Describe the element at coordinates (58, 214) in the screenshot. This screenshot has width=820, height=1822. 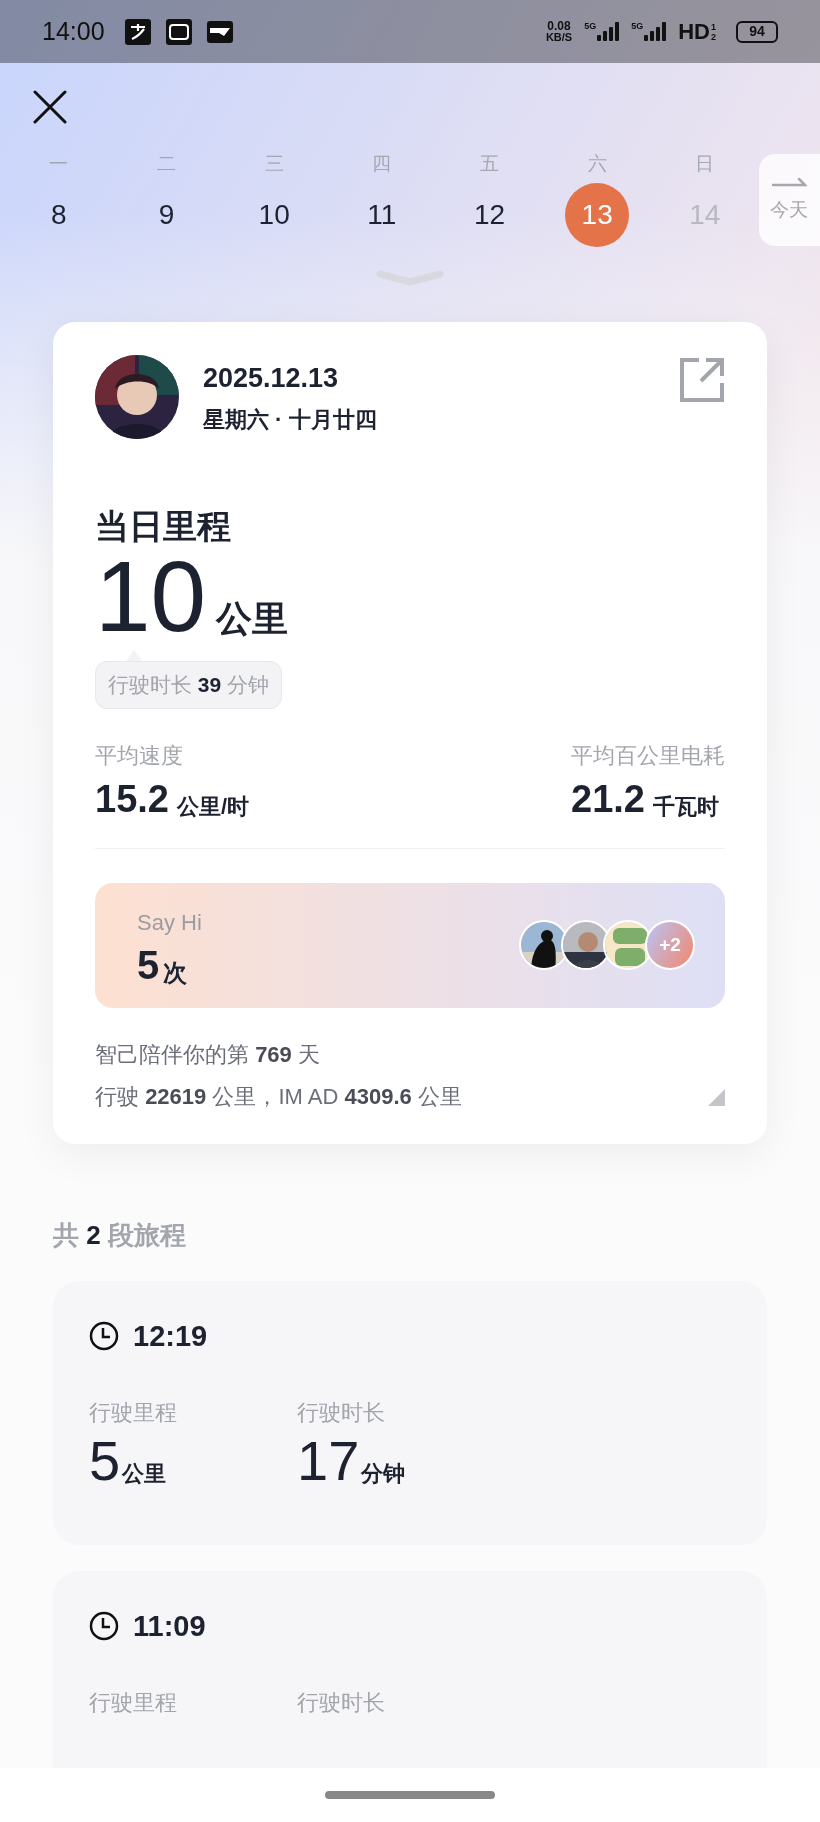
I see `date-item: 8` at that location.